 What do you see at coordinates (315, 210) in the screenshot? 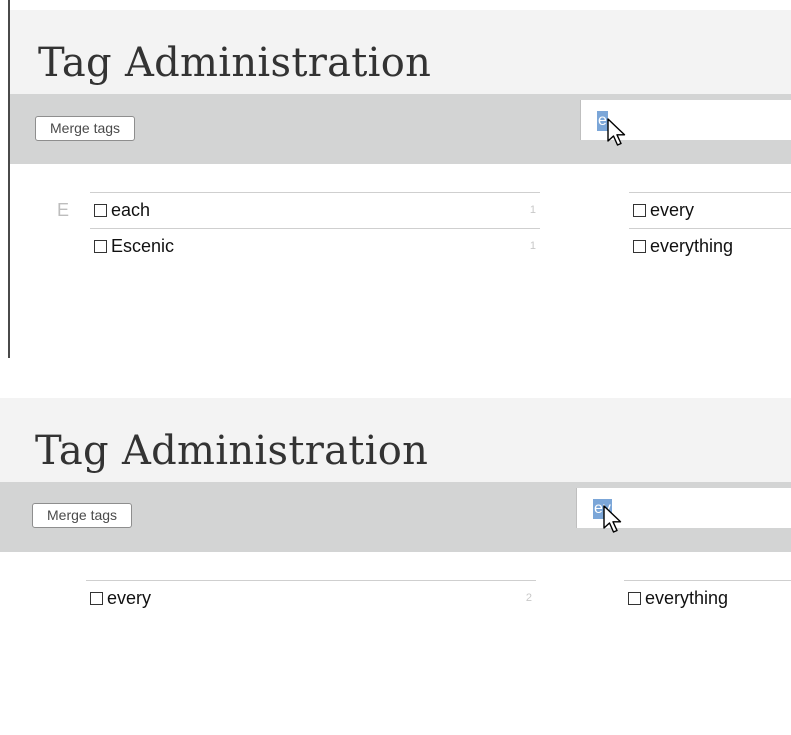
I see `tag-row: each 1` at bounding box center [315, 210].